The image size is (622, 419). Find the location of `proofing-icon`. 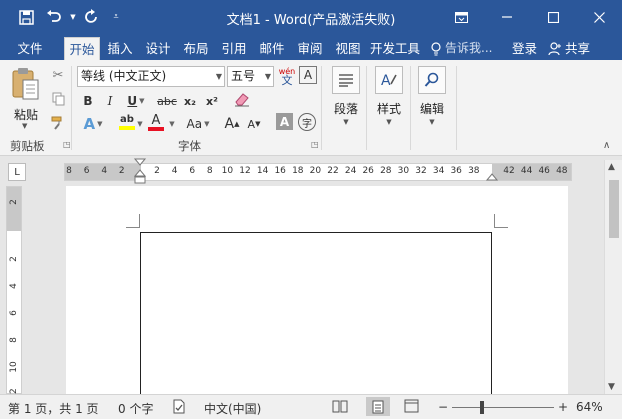

proofing-icon is located at coordinates (179, 408).